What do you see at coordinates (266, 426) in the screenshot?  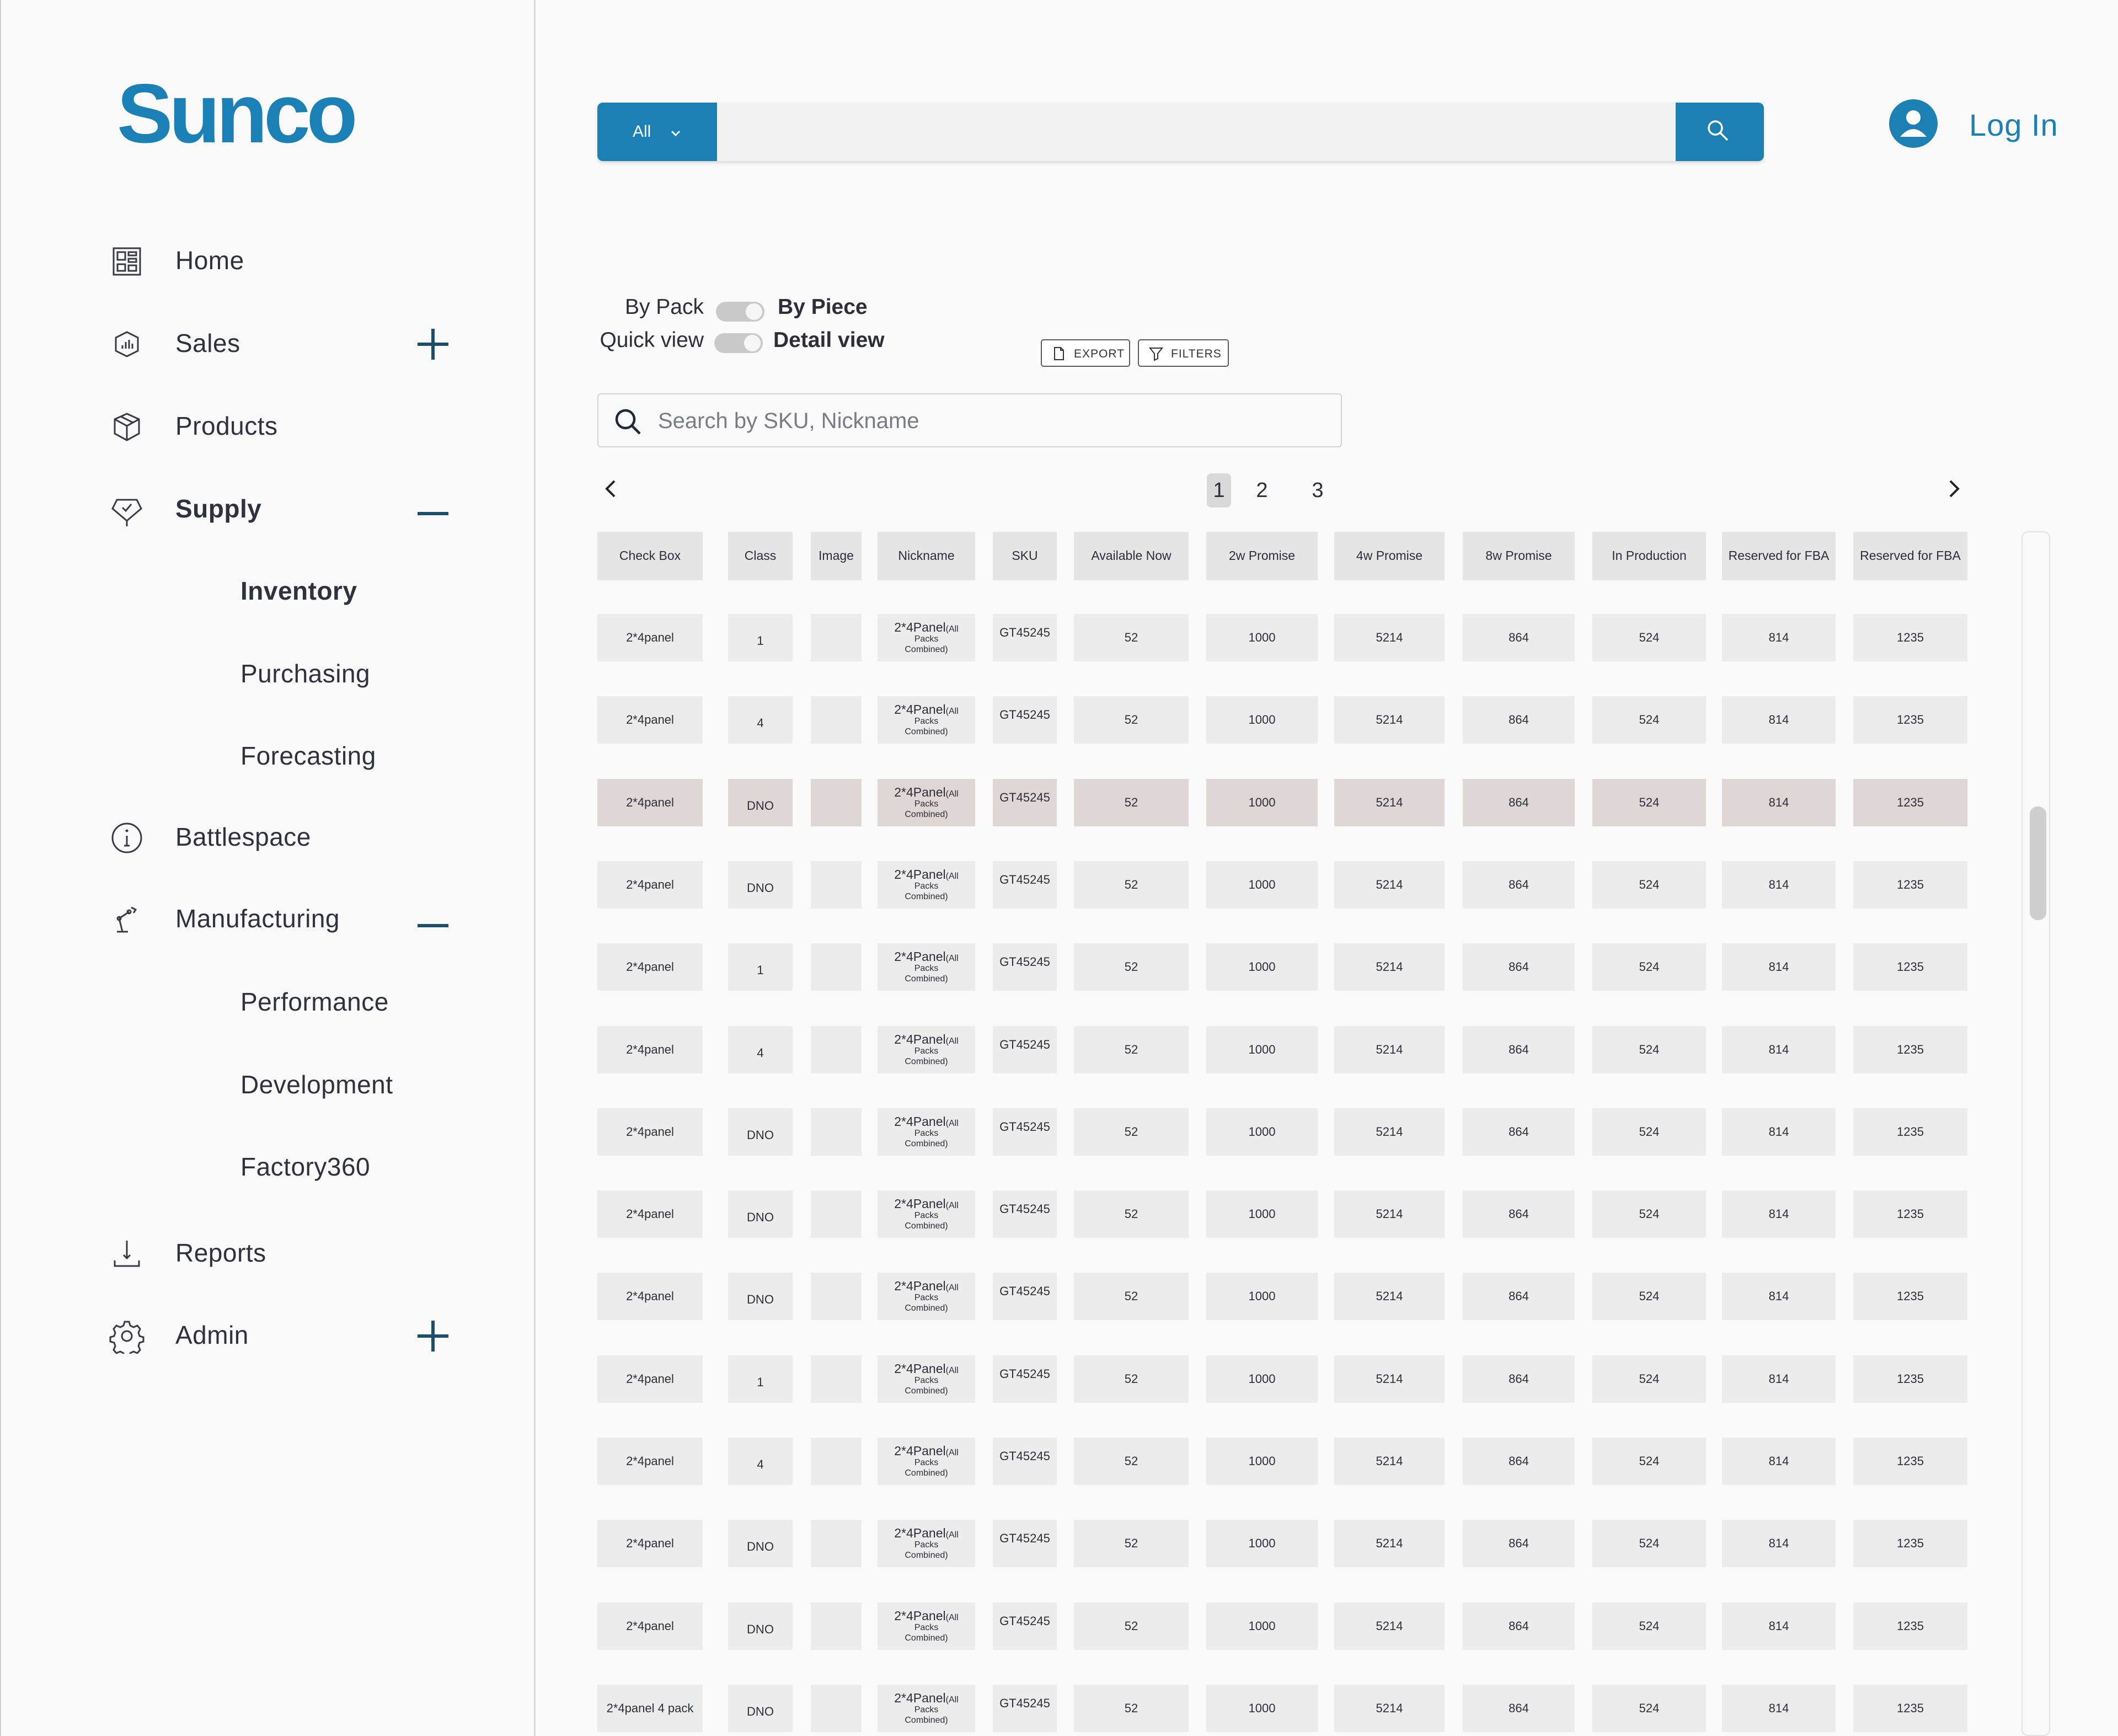 I see `sidebar-item-products: Products` at bounding box center [266, 426].